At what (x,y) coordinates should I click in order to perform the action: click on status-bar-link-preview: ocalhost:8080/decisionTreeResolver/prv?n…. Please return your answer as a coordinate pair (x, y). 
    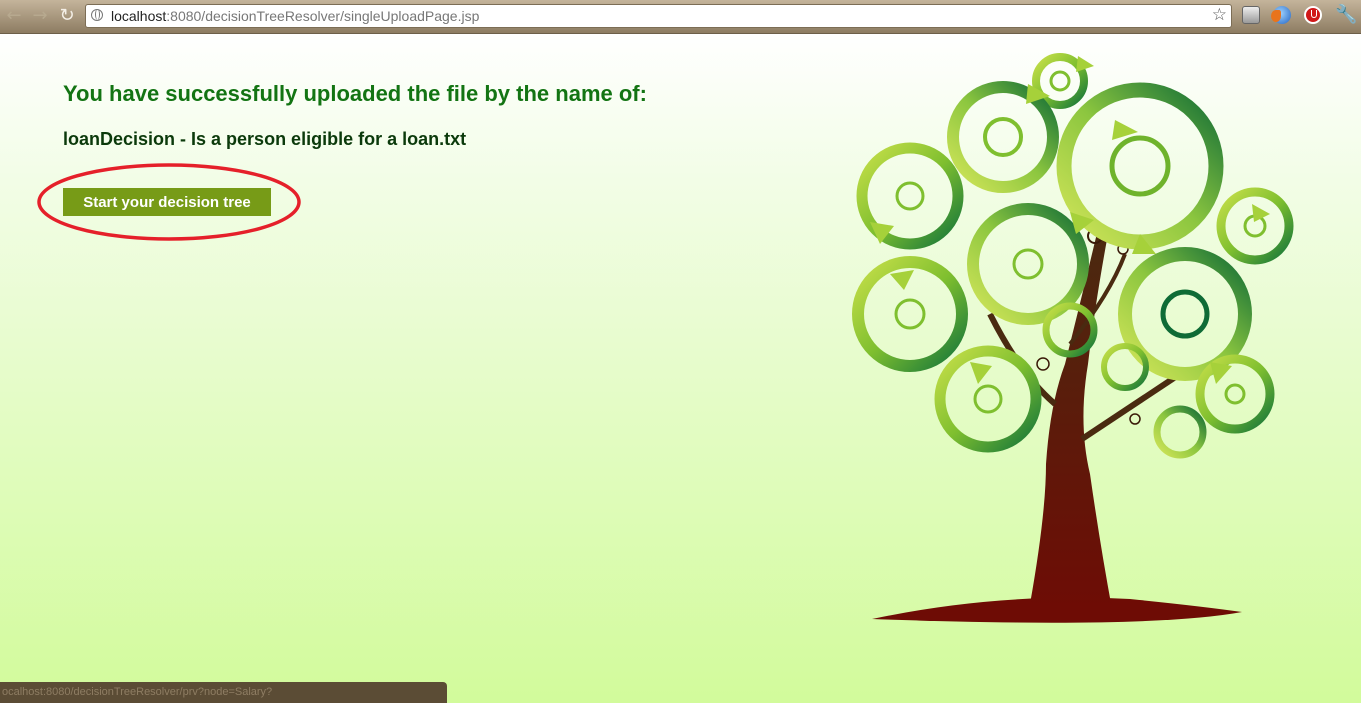
    Looking at the image, I should click on (223, 692).